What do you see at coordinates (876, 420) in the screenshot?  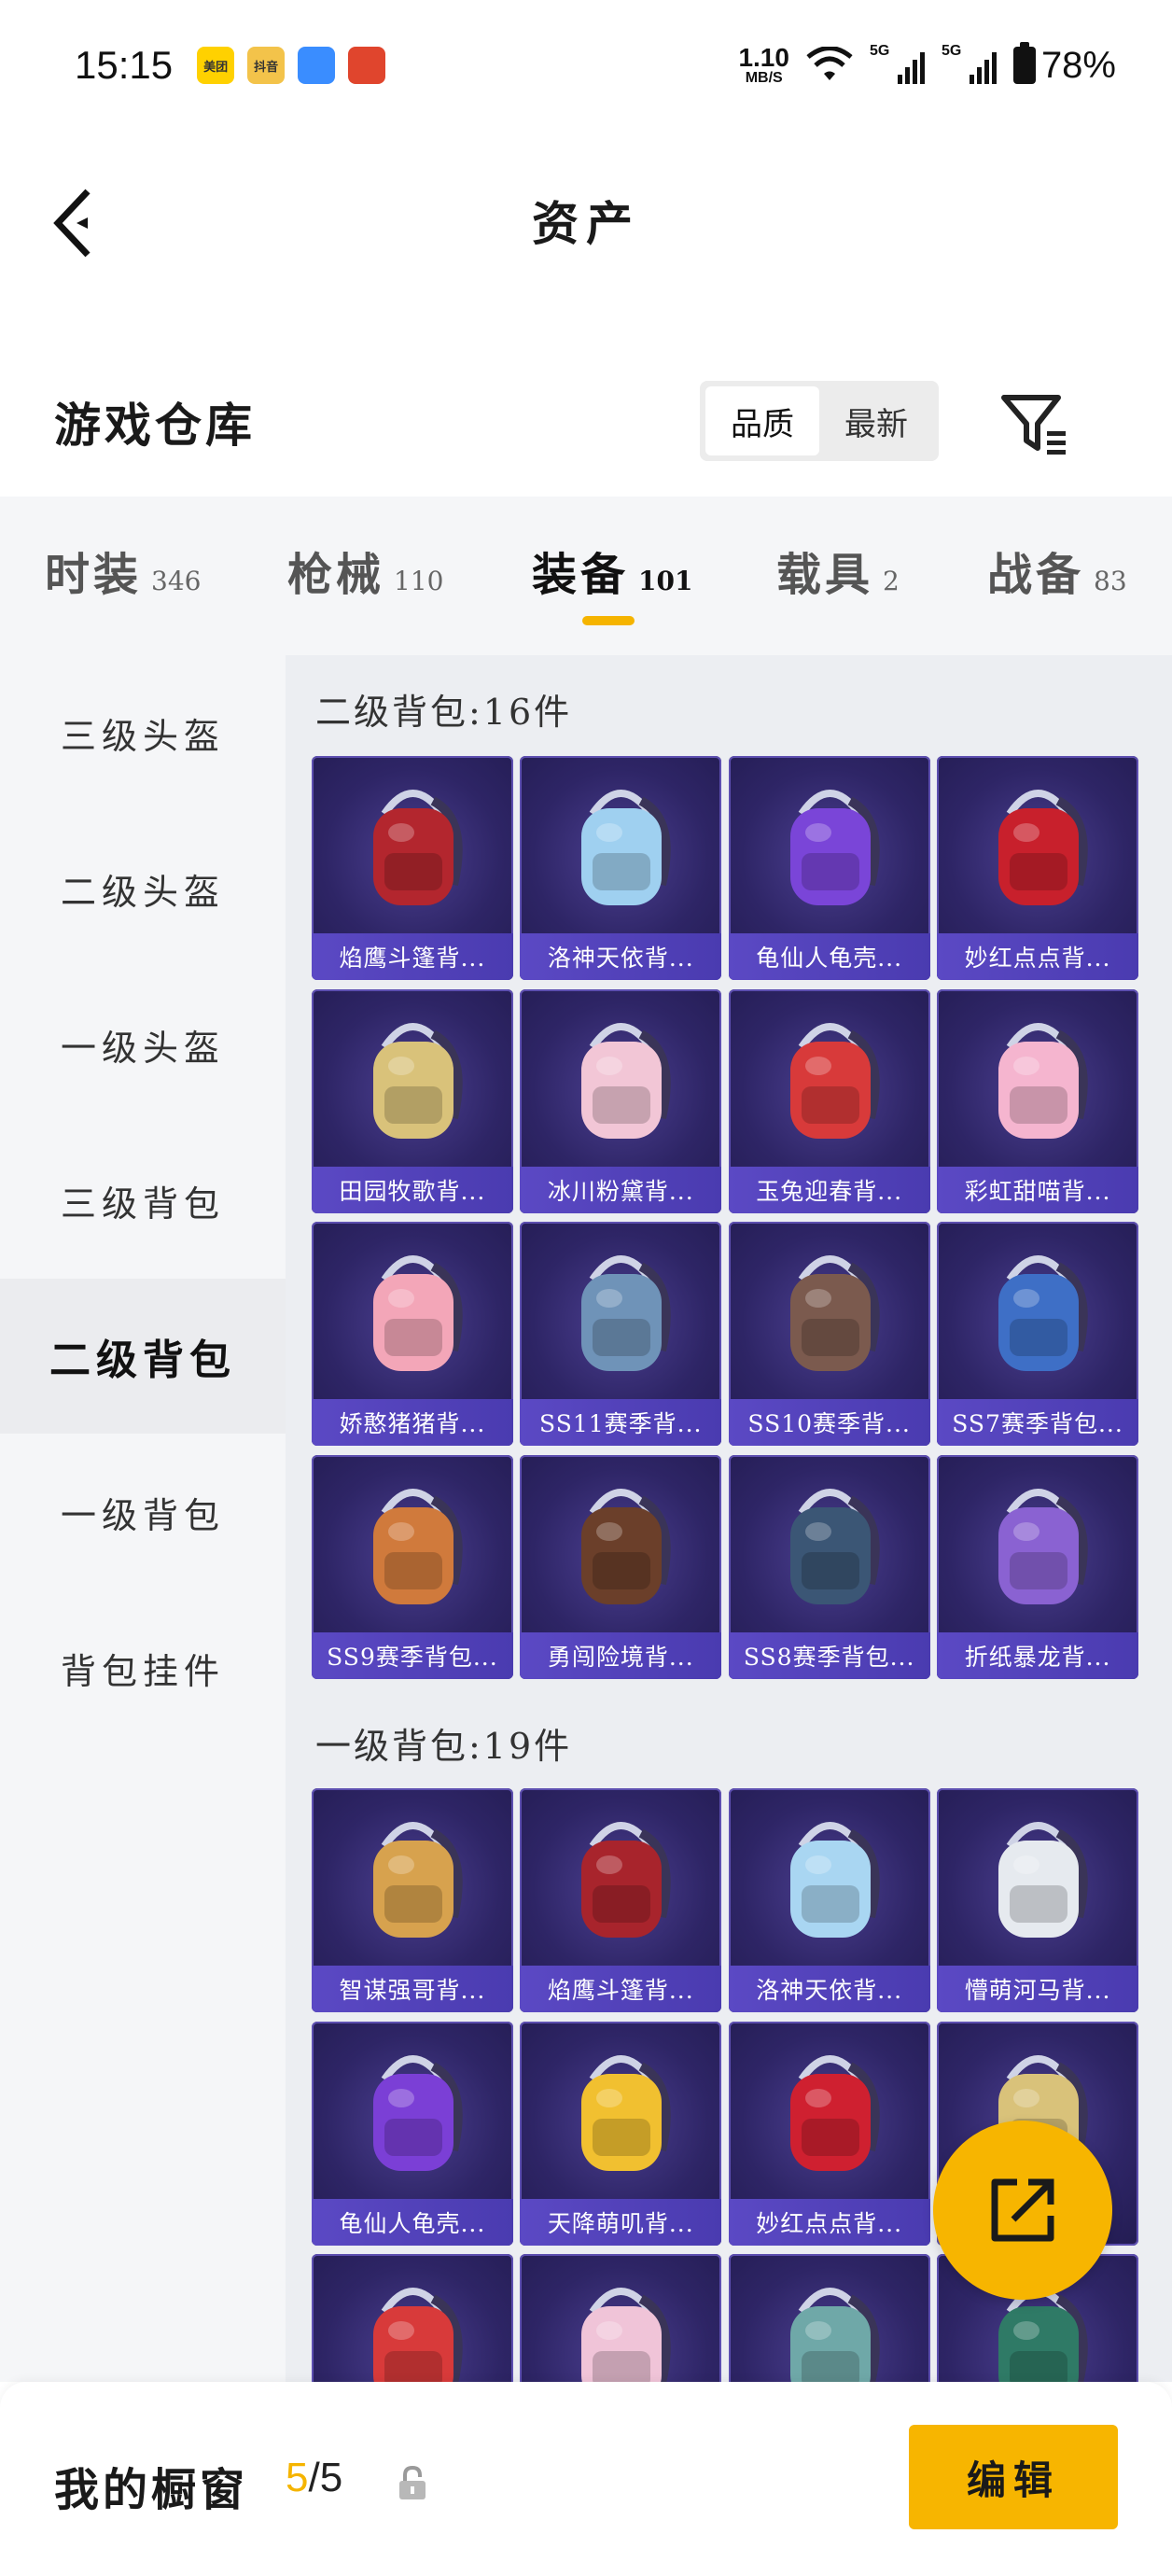 I see `sort-newest-button: 最新` at bounding box center [876, 420].